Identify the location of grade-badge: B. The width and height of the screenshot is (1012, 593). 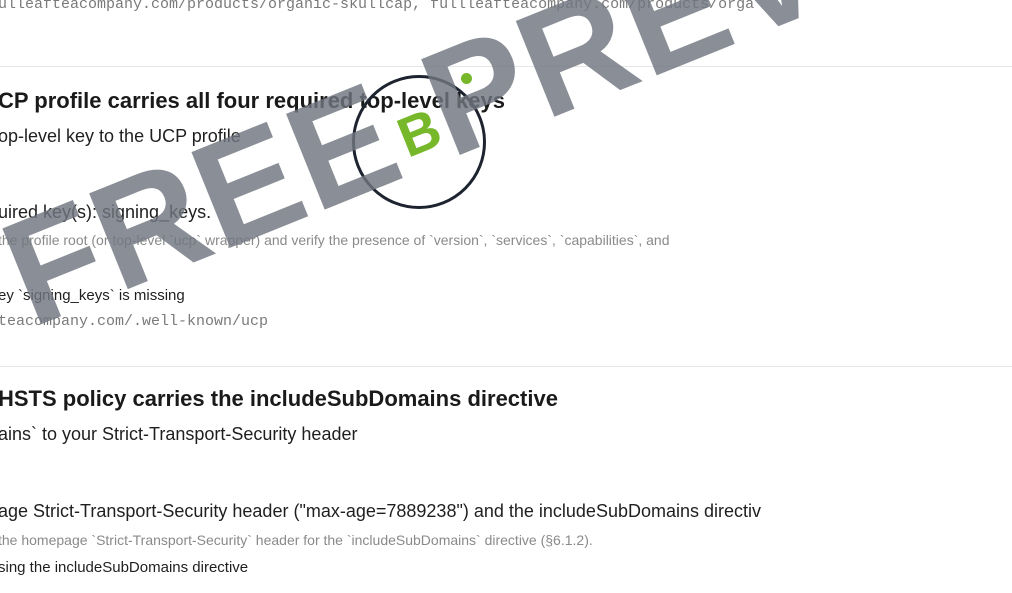
(419, 141).